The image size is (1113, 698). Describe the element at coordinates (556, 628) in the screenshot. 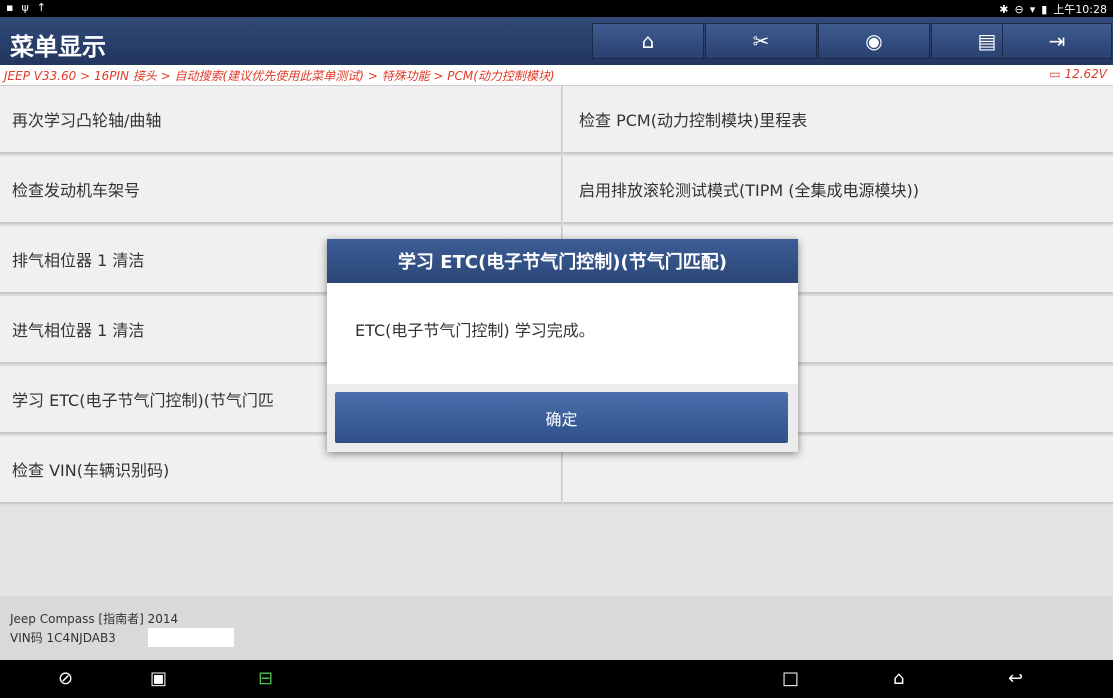

I see `vehicle-info: Jeep Compass [指南者] 2014 VIN码 1C4NJDAB3` at that location.